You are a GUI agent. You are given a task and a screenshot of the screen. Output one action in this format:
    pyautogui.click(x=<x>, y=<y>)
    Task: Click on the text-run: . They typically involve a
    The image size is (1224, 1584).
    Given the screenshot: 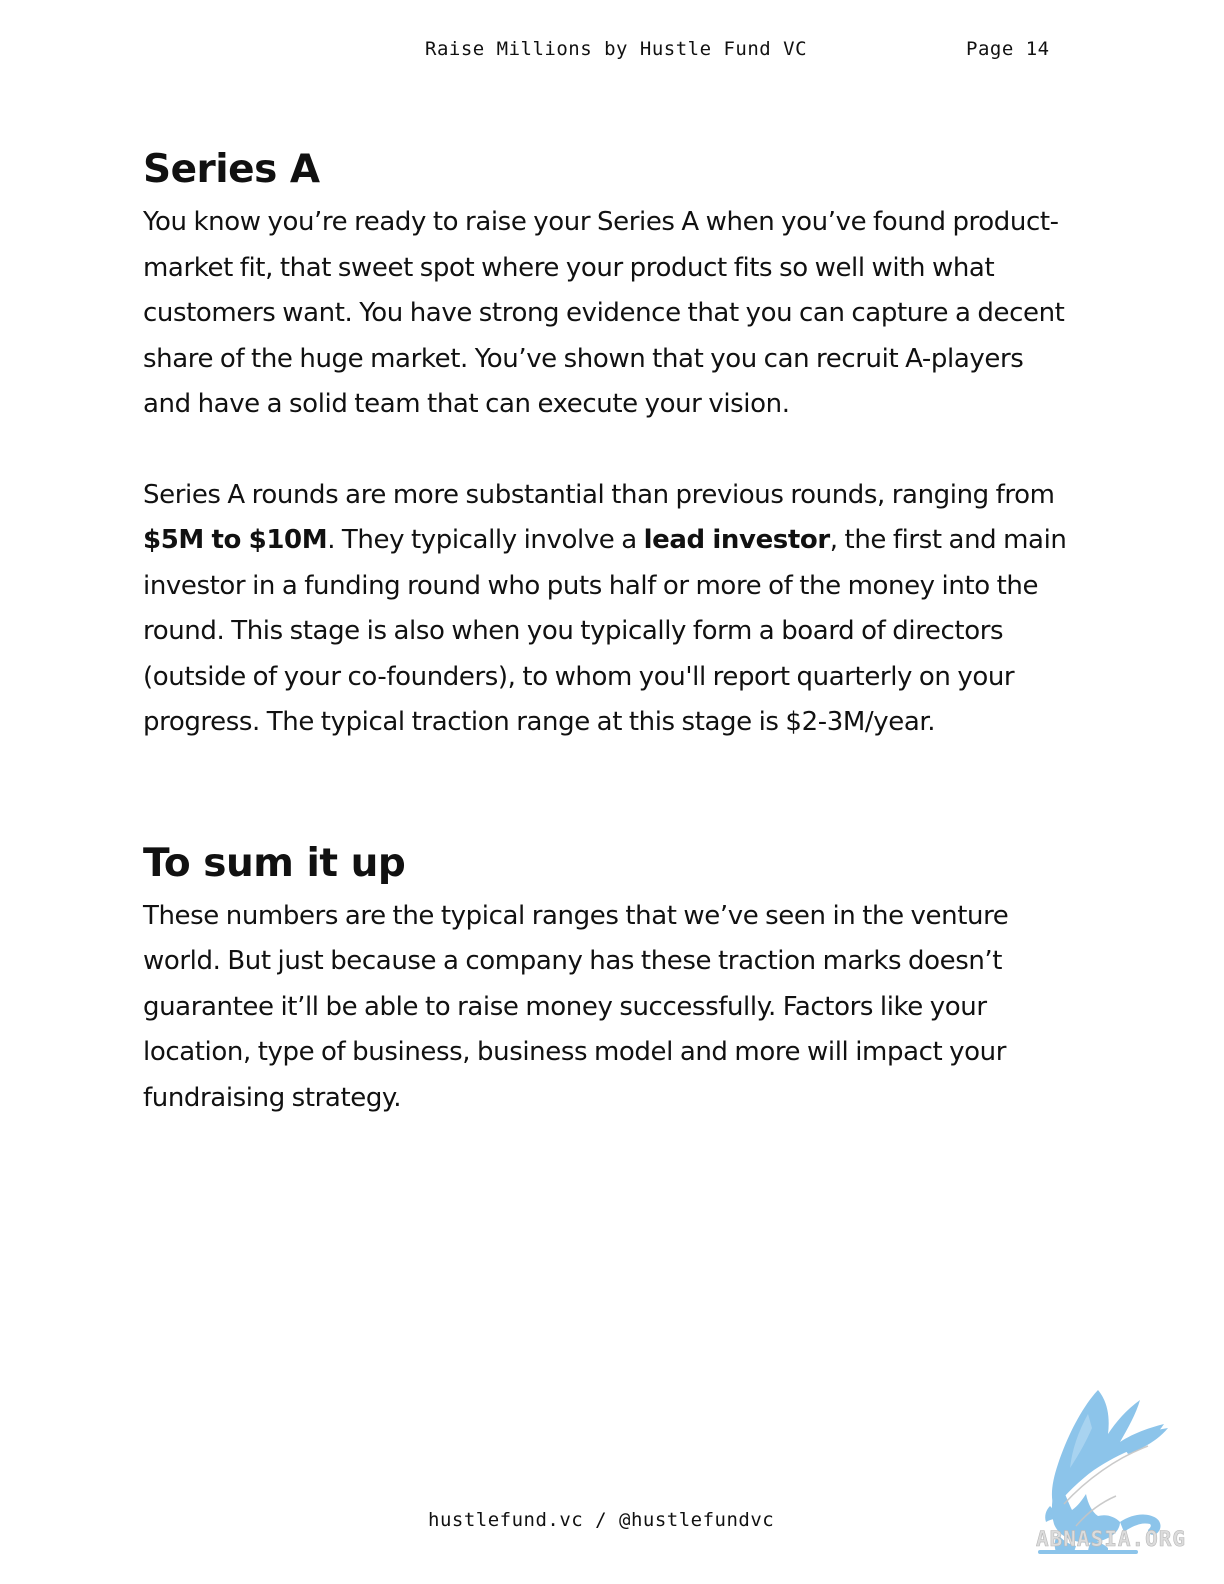 What is the action you would take?
    pyautogui.click(x=485, y=540)
    